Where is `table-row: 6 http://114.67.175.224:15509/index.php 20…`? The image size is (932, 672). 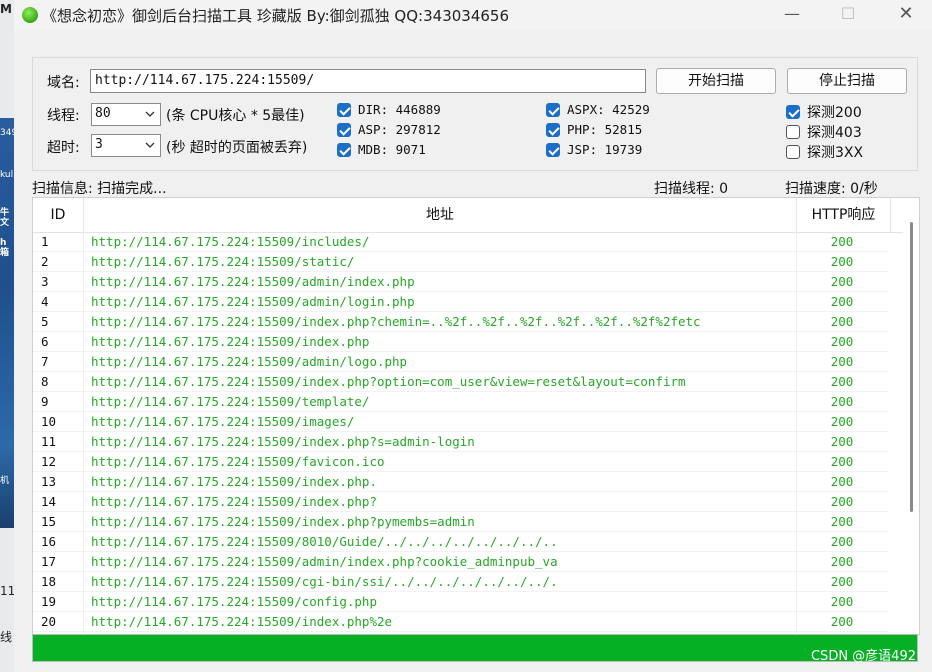
table-row: 6 http://114.67.175.224:15509/index.php 20… is located at coordinates (461, 342).